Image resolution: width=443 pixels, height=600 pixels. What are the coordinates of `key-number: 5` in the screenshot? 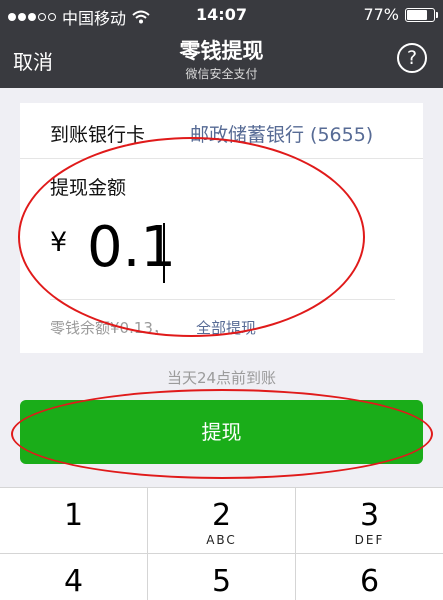 It's located at (221, 581).